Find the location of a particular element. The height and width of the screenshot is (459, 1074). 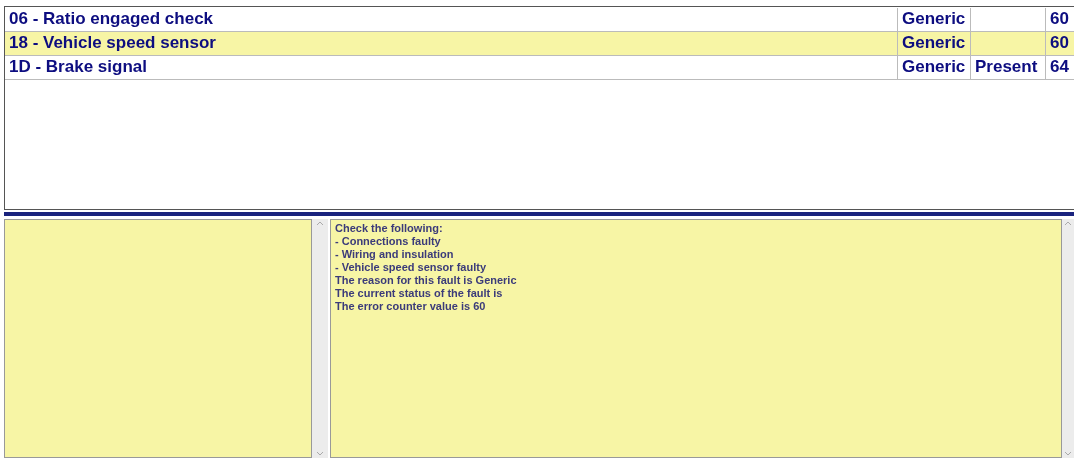

table-cell: 18 - Vehicle speed sensor is located at coordinates (112, 42).